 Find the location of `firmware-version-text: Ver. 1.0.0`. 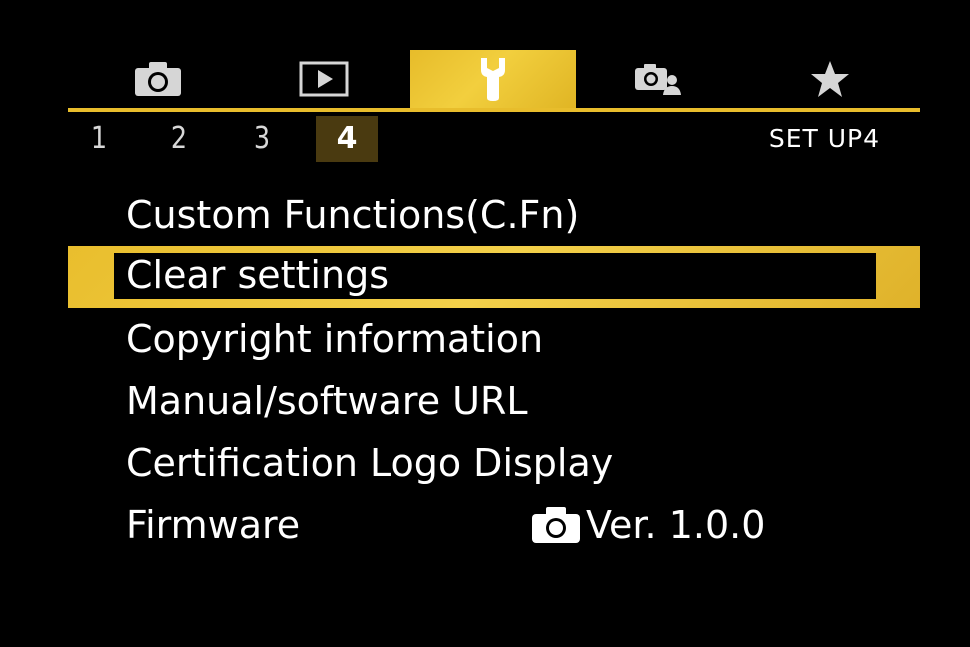

firmware-version-text: Ver. 1.0.0 is located at coordinates (676, 525).